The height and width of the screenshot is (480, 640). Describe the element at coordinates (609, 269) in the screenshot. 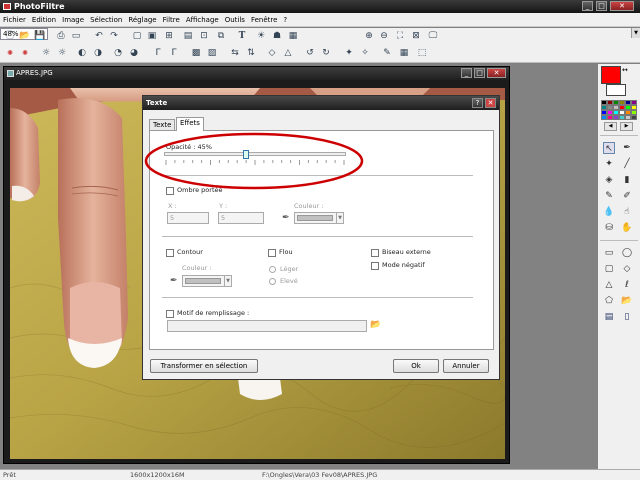

I see `rounded-rect-icon: ▢` at that location.